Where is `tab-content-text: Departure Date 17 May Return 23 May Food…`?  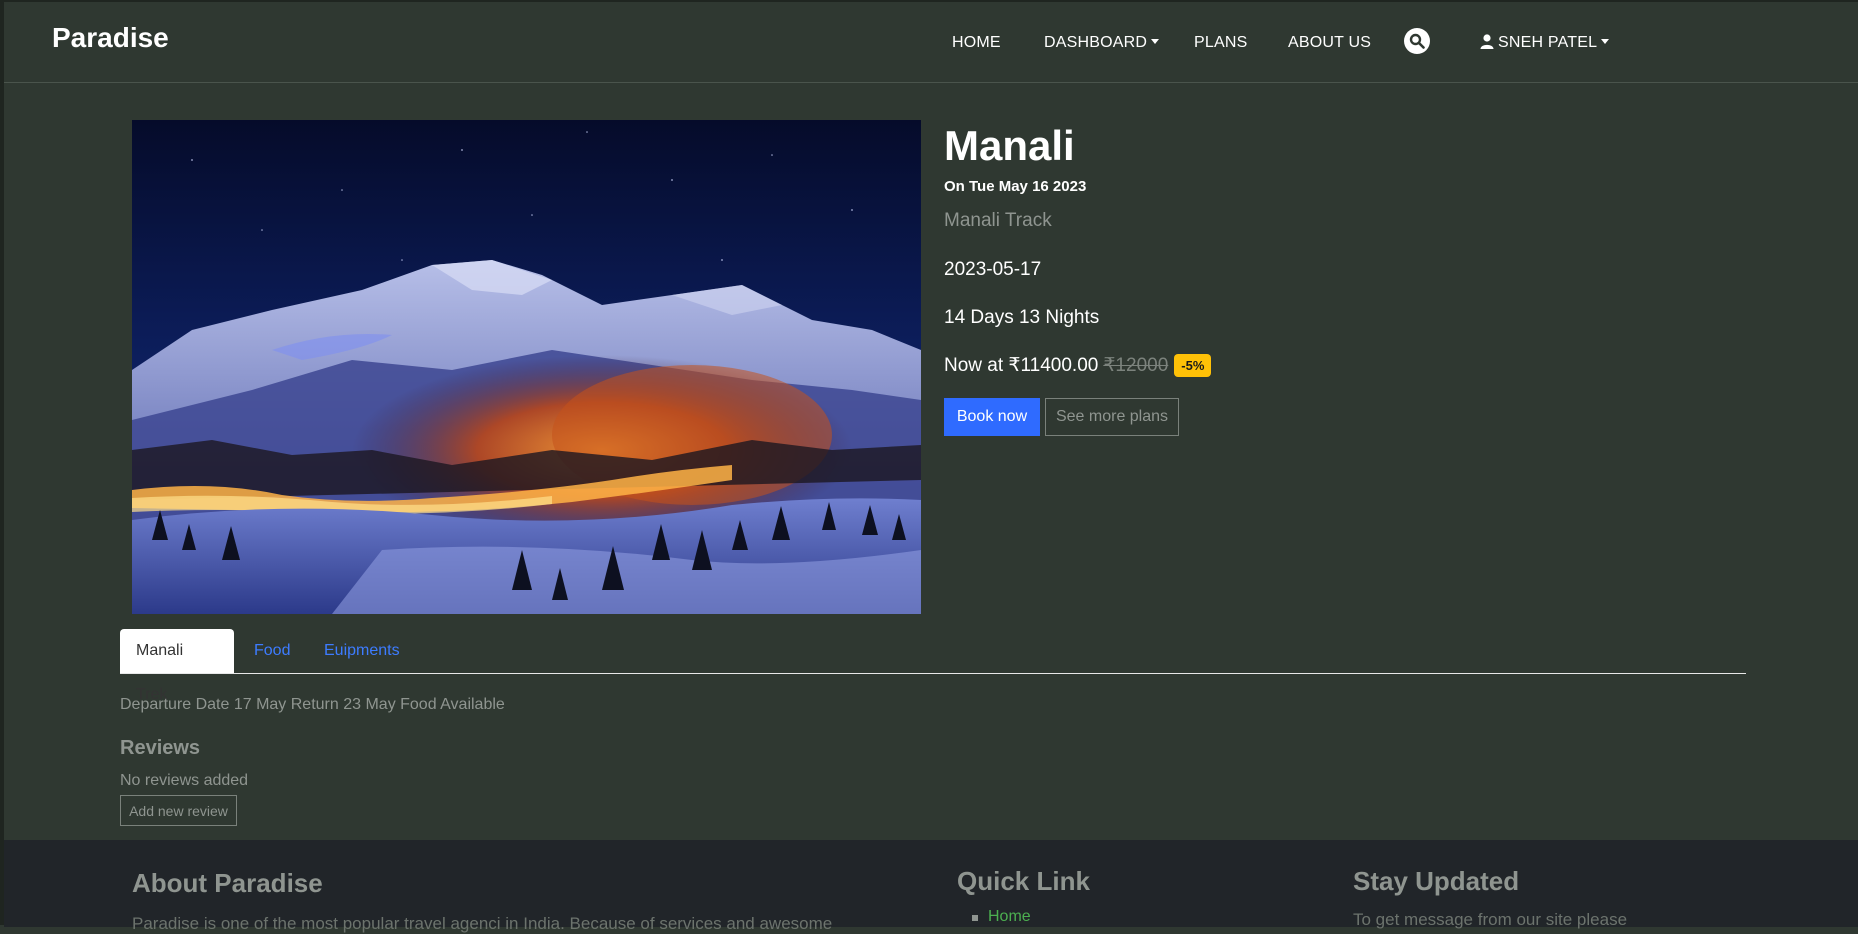 tab-content-text: Departure Date 17 May Return 23 May Food… is located at coordinates (312, 704).